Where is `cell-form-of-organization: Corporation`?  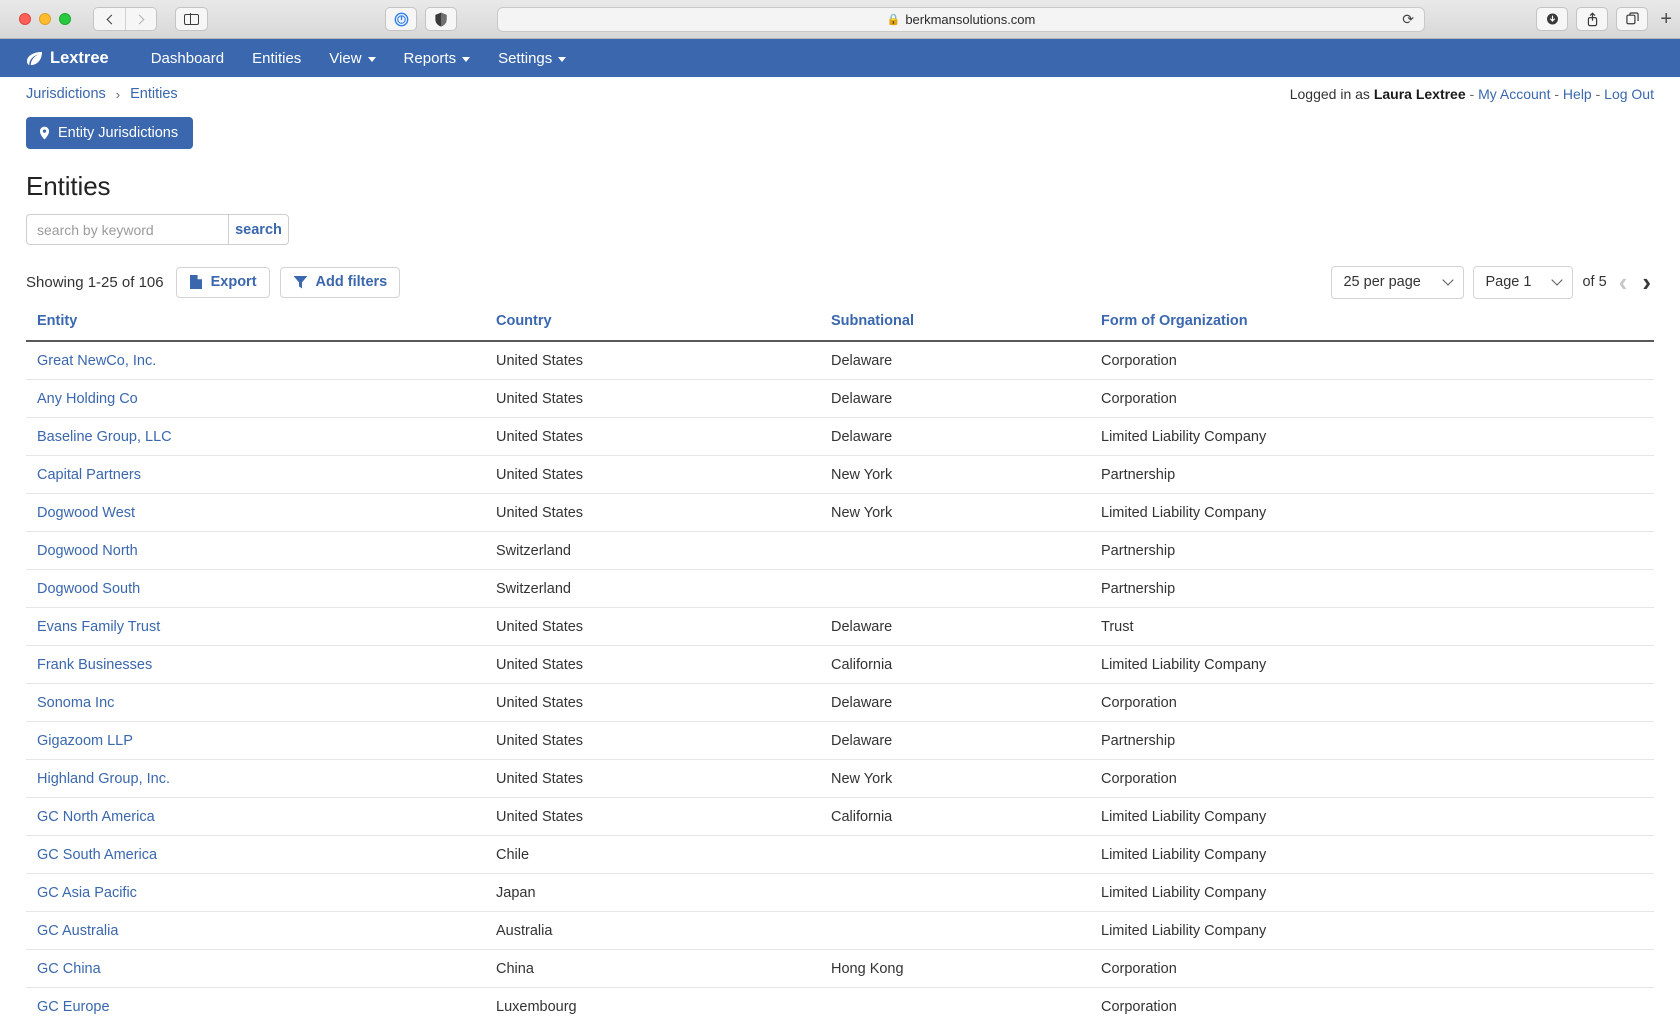
cell-form-of-organization: Corporation is located at coordinates (1377, 968).